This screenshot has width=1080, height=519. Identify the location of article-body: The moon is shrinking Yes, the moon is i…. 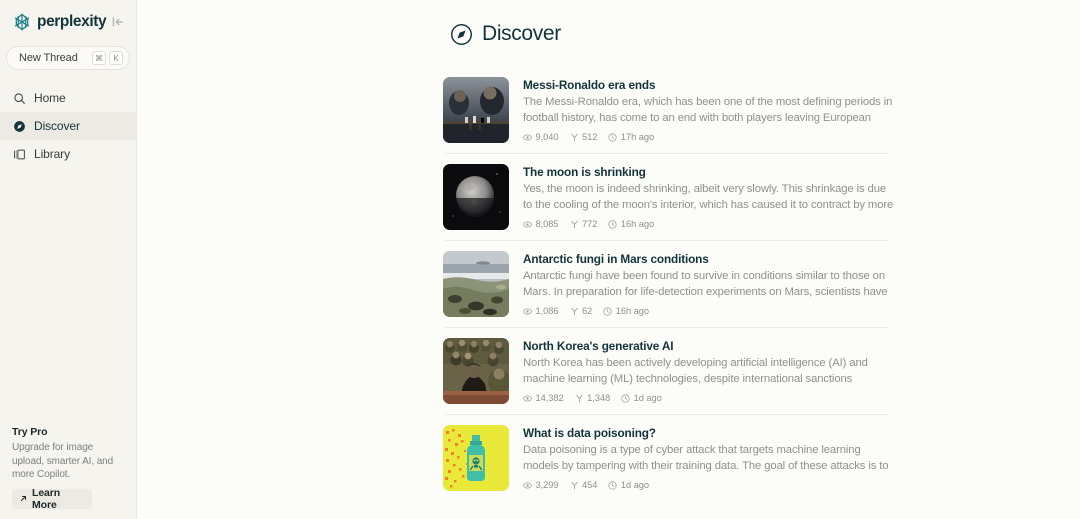
(709, 197).